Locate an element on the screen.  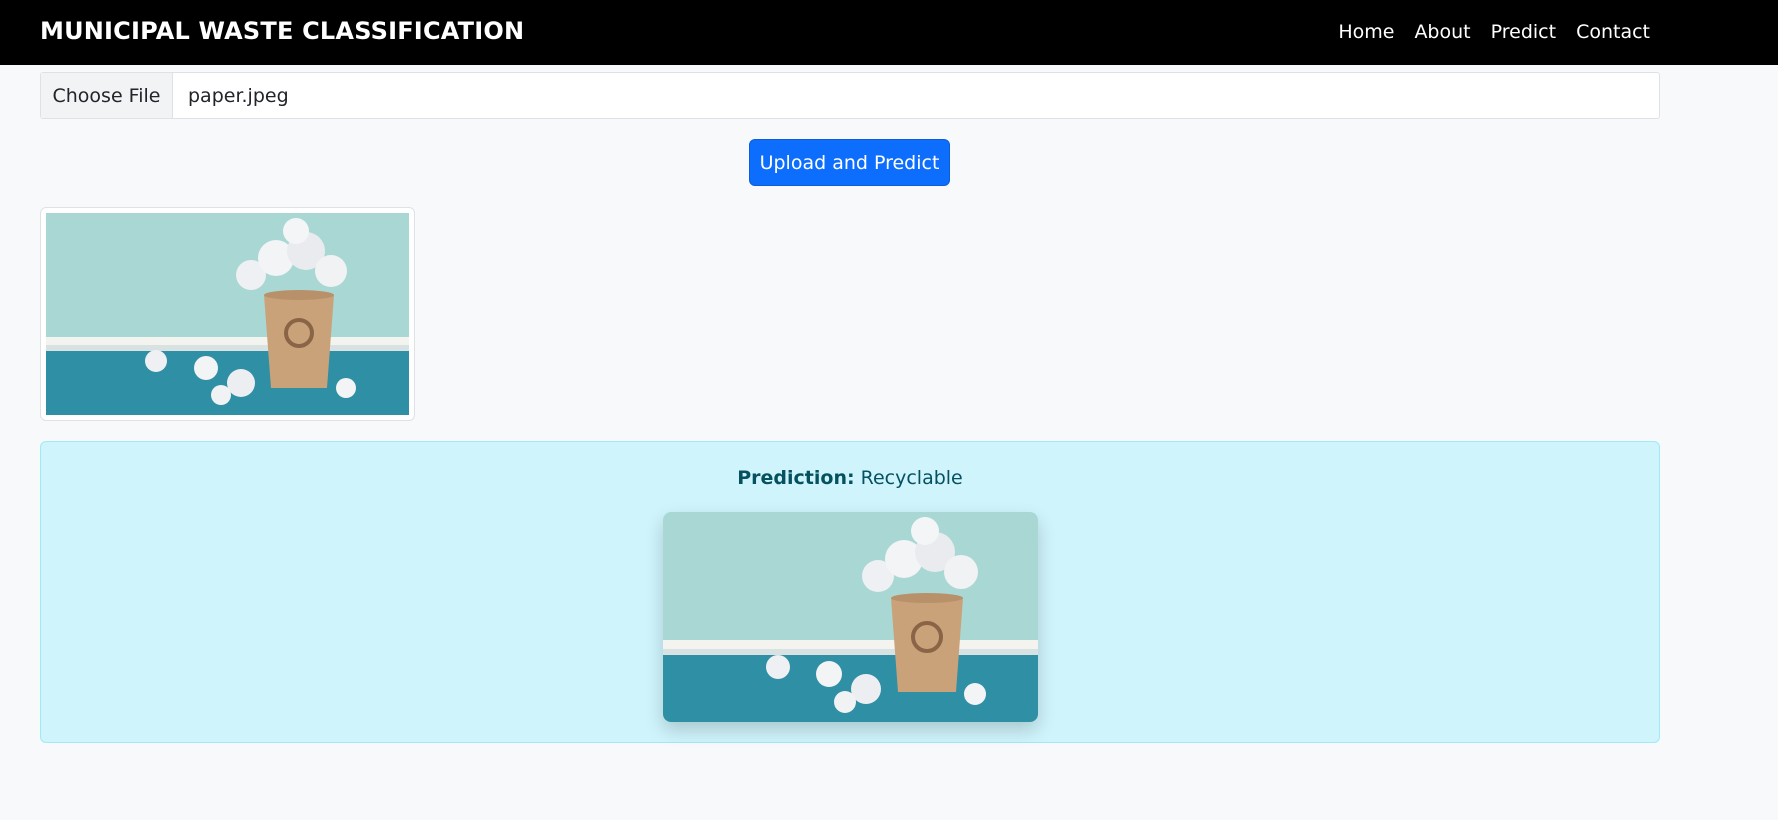
nav-links: Home About Predict Contact is located at coordinates (1494, 32).